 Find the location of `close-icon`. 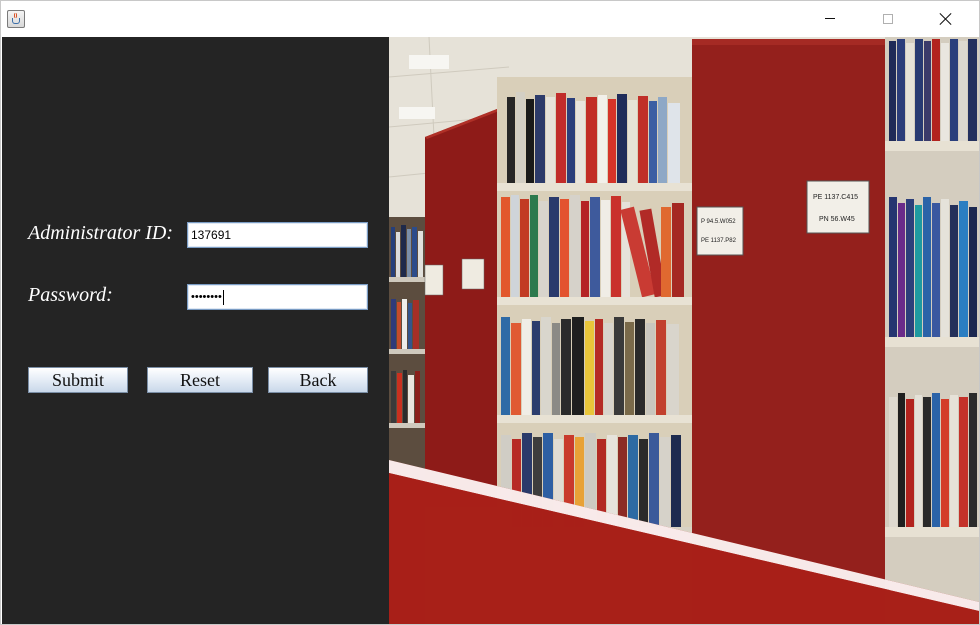

close-icon is located at coordinates (946, 19).